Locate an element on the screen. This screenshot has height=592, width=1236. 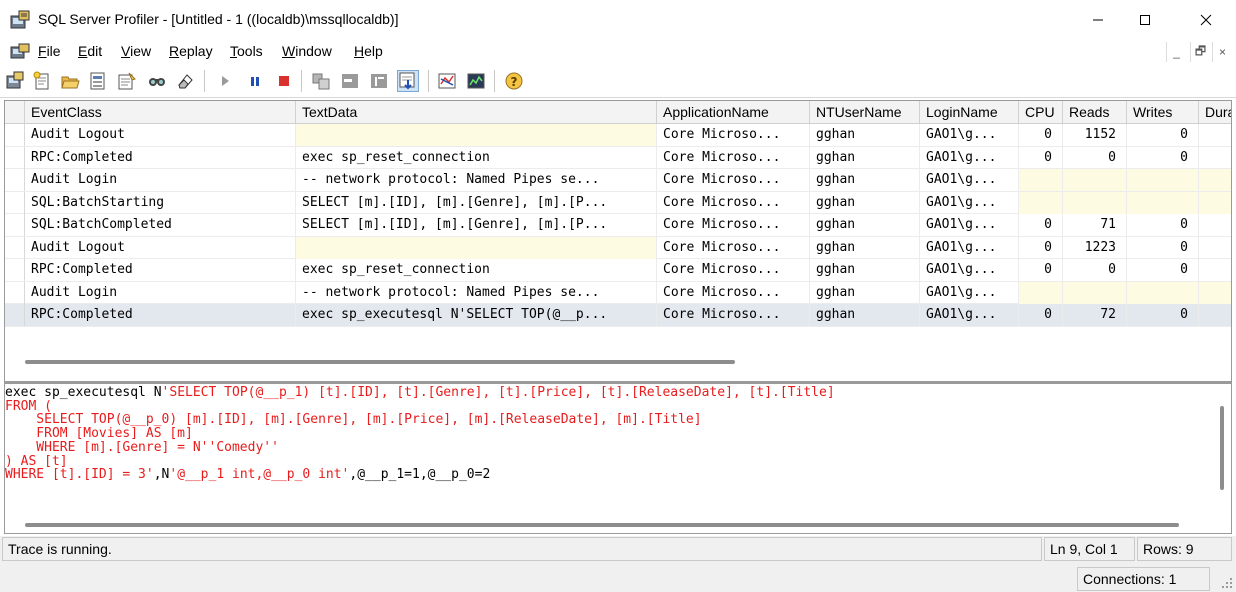
resize-grip-icon is located at coordinates (1227, 583).